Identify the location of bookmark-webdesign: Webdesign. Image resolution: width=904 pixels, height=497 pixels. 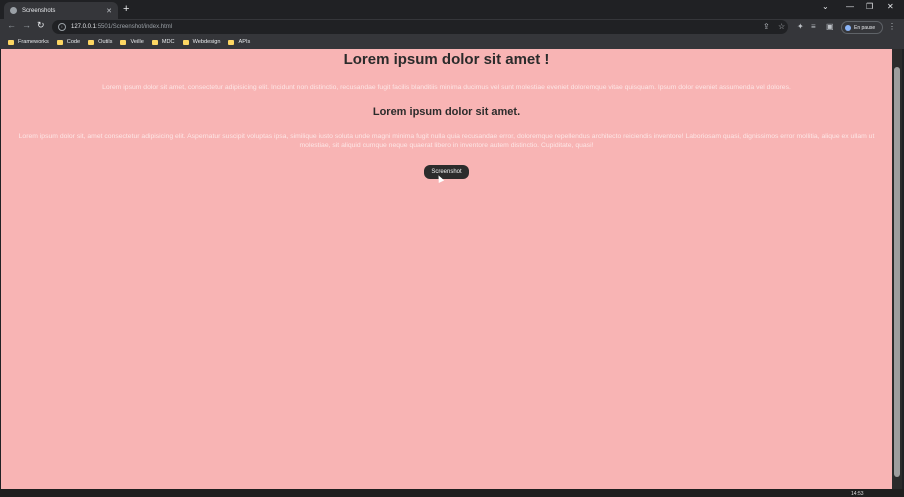
(201, 42).